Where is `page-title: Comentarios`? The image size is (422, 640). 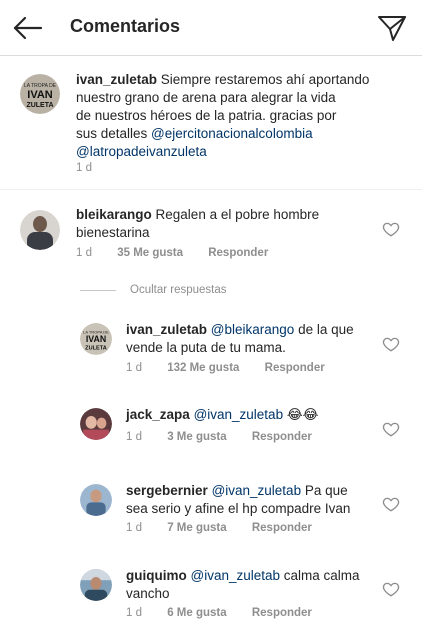 page-title: Comentarios is located at coordinates (125, 26).